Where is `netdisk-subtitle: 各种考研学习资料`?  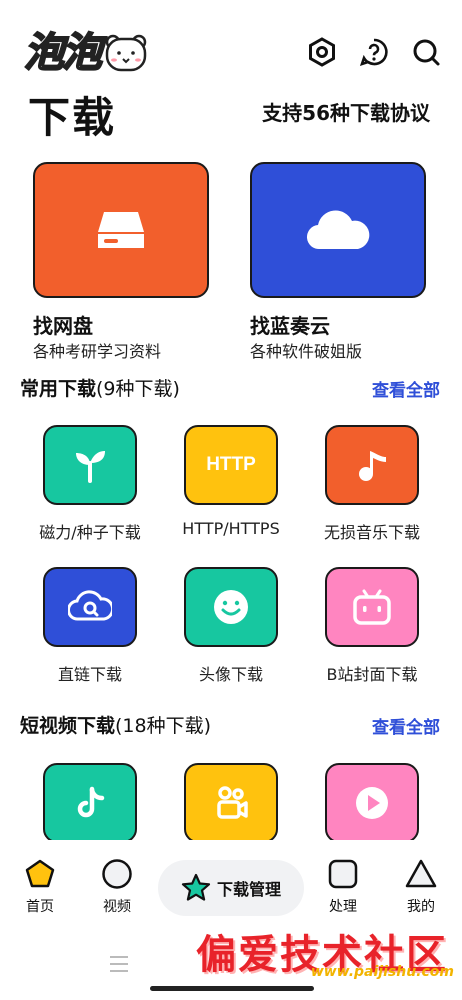 netdisk-subtitle: 各种考研学习资料 is located at coordinates (97, 351).